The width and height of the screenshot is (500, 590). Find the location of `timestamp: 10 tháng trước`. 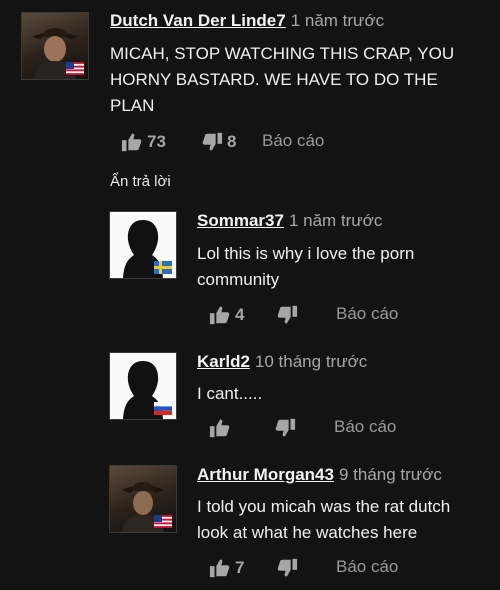

timestamp: 10 tháng trước is located at coordinates (311, 361).